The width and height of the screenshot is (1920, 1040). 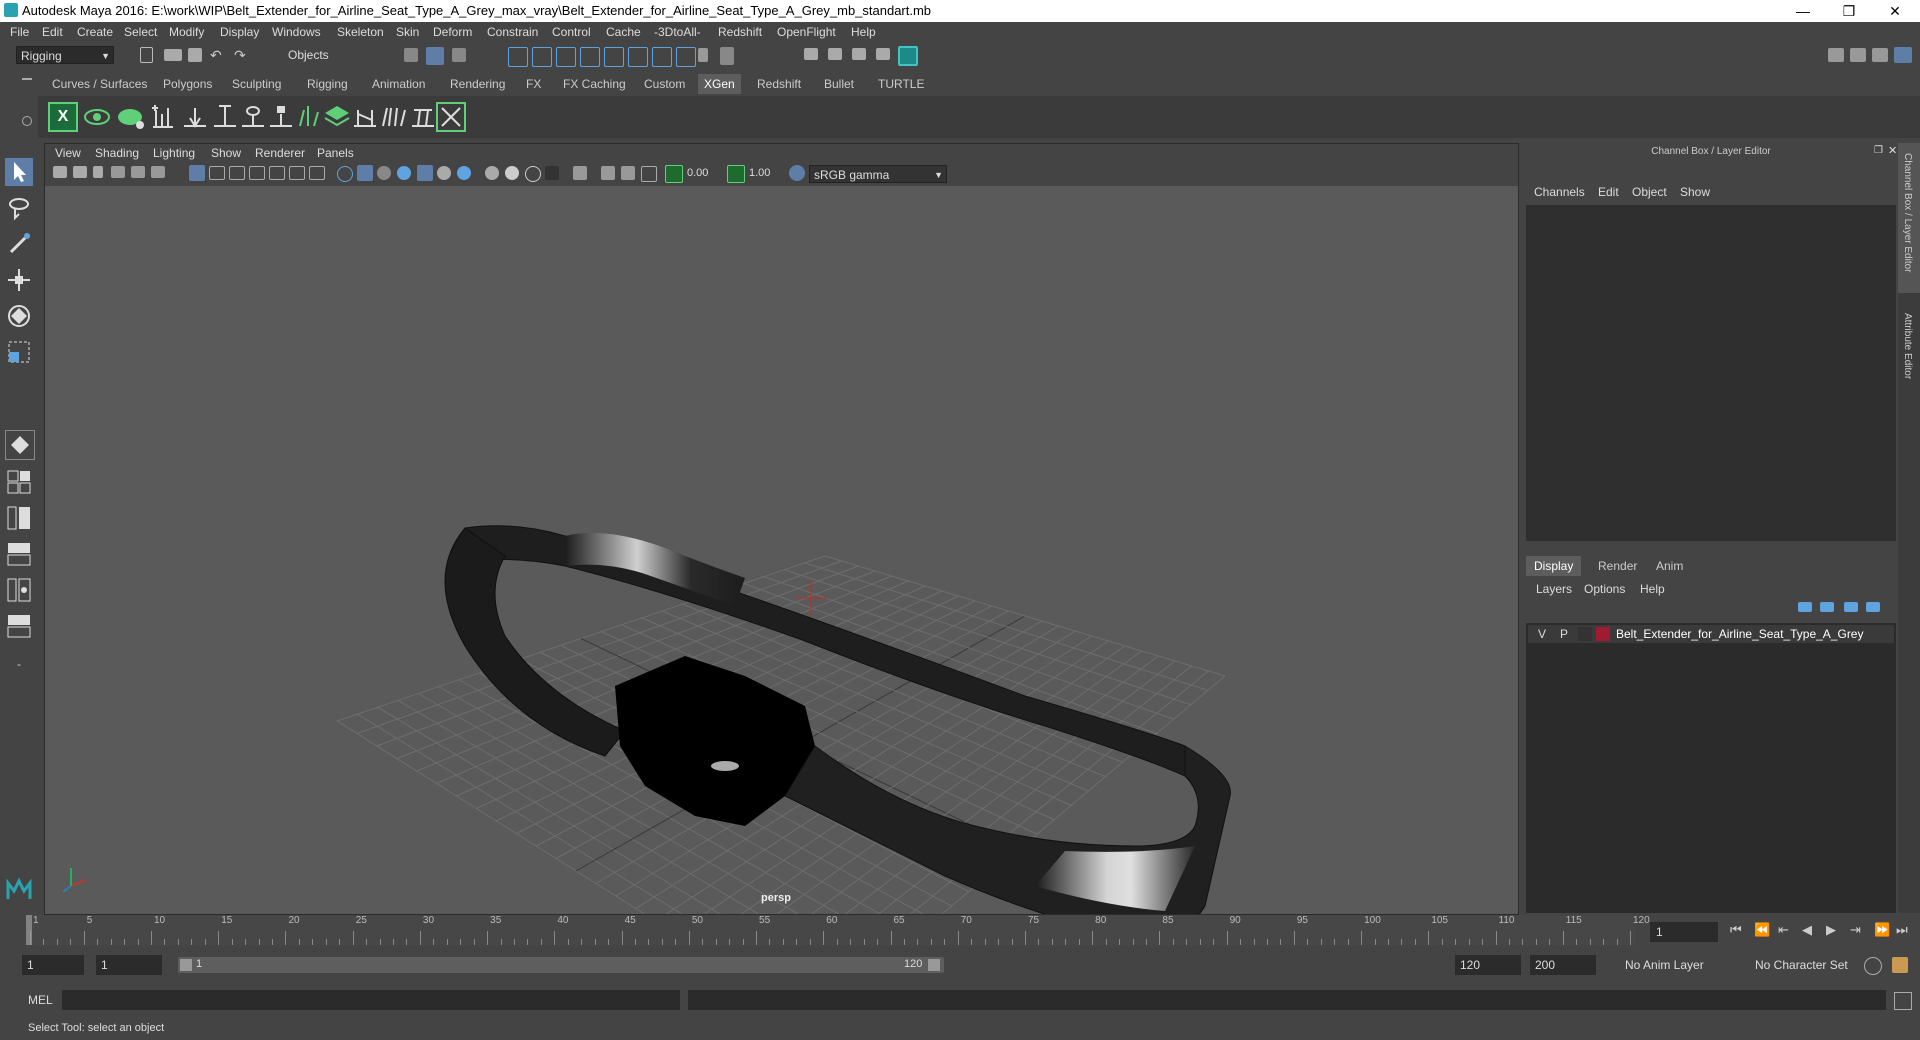 What do you see at coordinates (345, 174) in the screenshot?
I see `wireframe-icon` at bounding box center [345, 174].